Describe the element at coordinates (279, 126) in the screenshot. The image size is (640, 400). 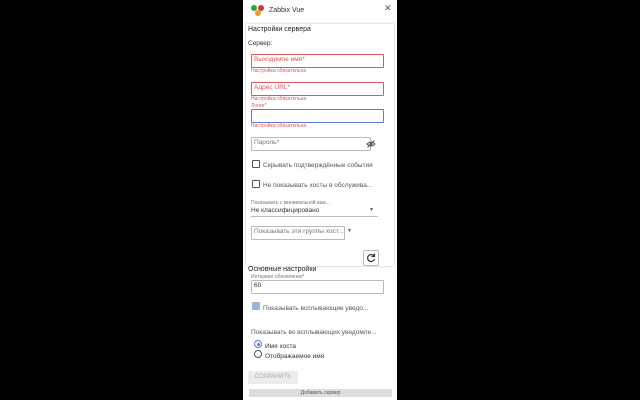
I see `login-error: Настройка обязательна` at that location.